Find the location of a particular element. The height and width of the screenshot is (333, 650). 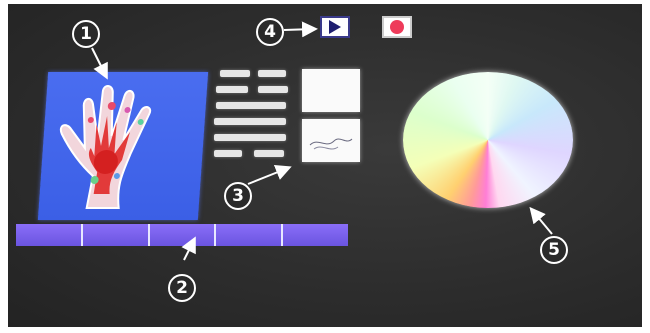

callout-5-arrow is located at coordinates (541, 220).